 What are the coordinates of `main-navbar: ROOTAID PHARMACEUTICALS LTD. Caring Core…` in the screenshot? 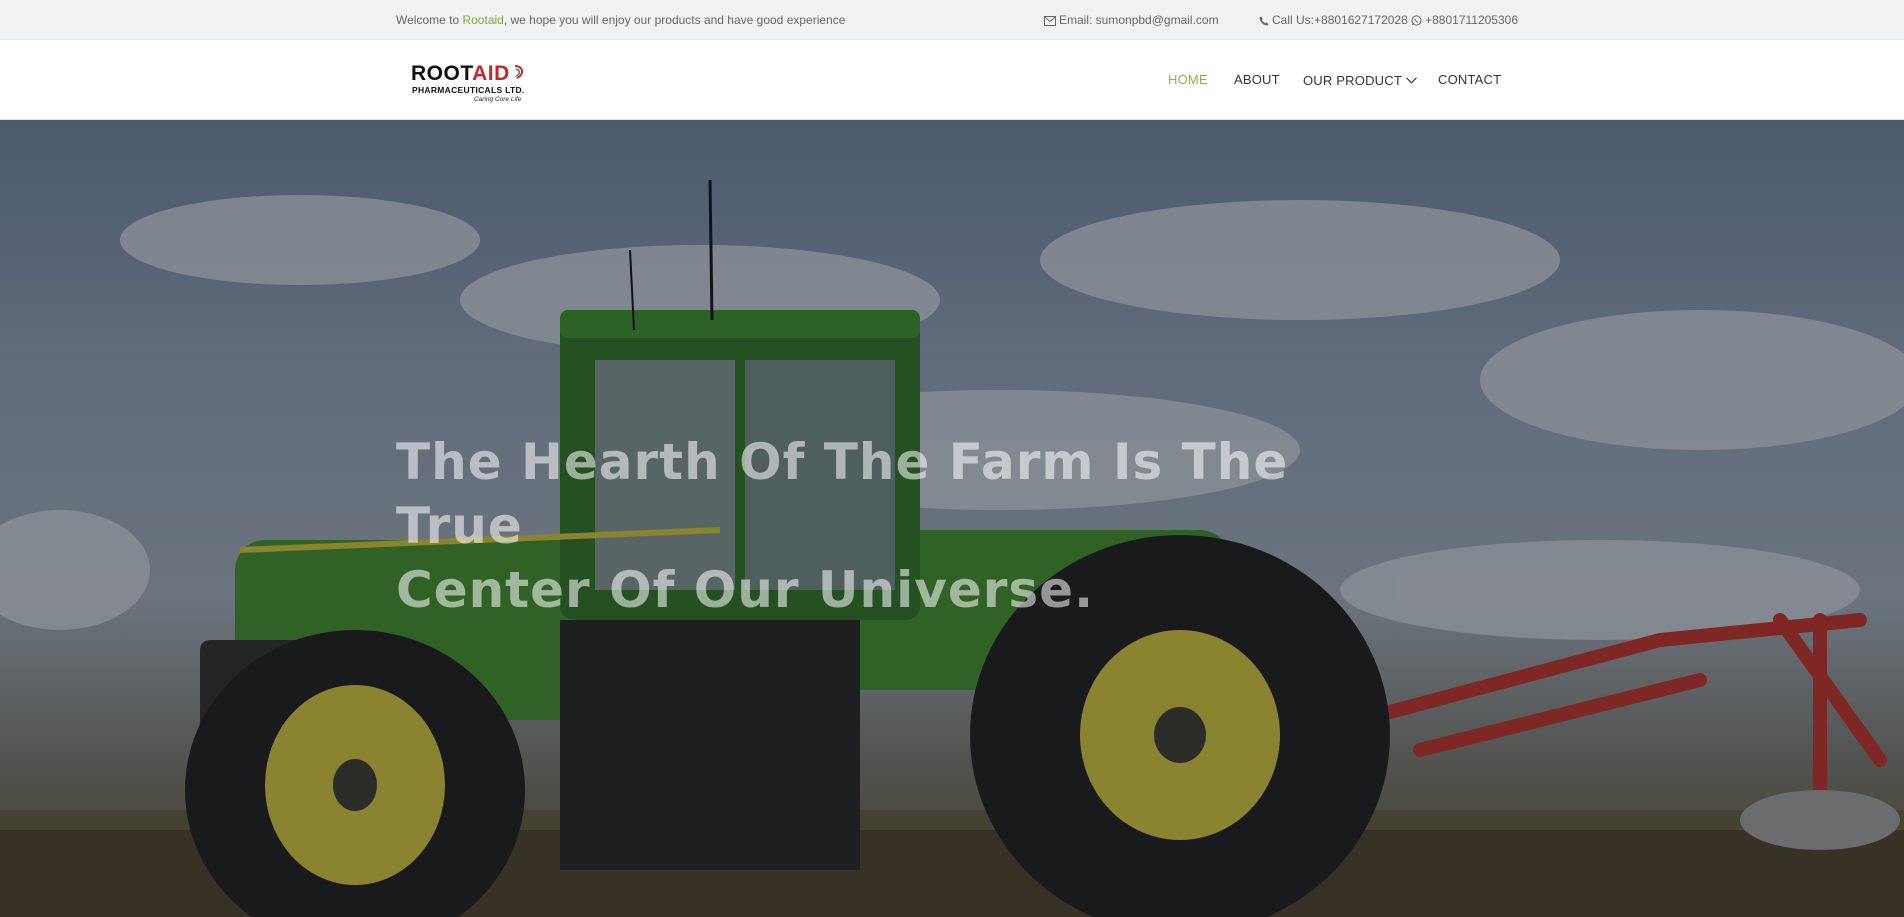 It's located at (952, 80).